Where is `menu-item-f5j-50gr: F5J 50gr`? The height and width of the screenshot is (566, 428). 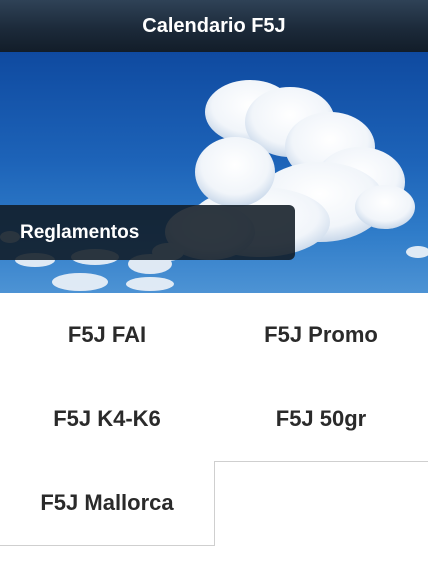 menu-item-f5j-50gr: F5J 50gr is located at coordinates (321, 419).